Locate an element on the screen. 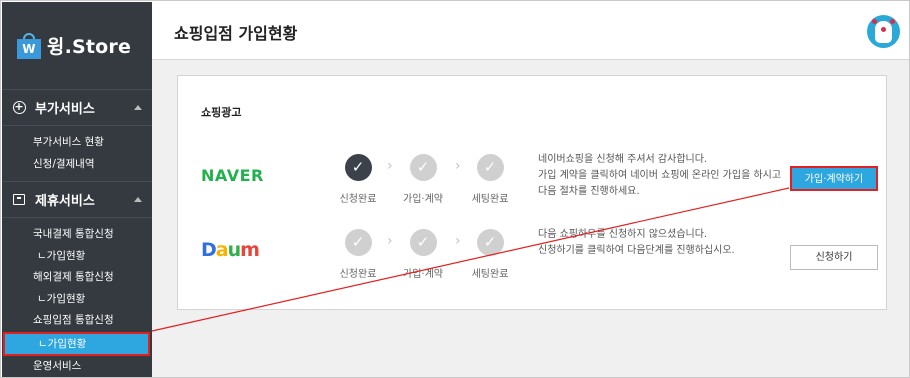 This screenshot has height=378, width=910. desc-line: 네이버쇼핑을 신청해 주셔서 감사합니다. is located at coordinates (623, 159).